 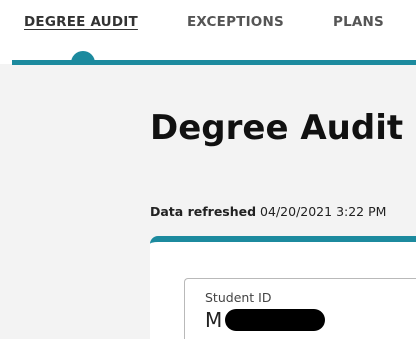 I want to click on data-refreshed-label: Data refreshed, so click(x=203, y=211).